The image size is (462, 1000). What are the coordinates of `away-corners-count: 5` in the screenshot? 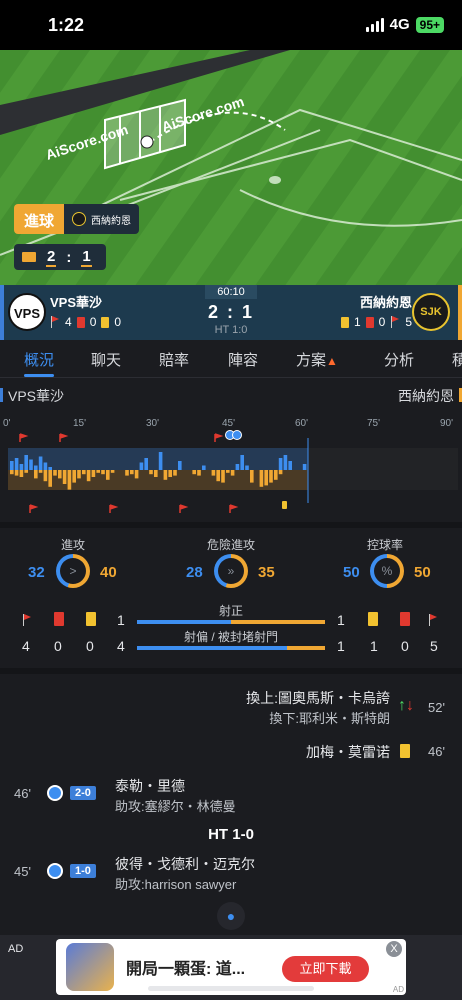 It's located at (434, 646).